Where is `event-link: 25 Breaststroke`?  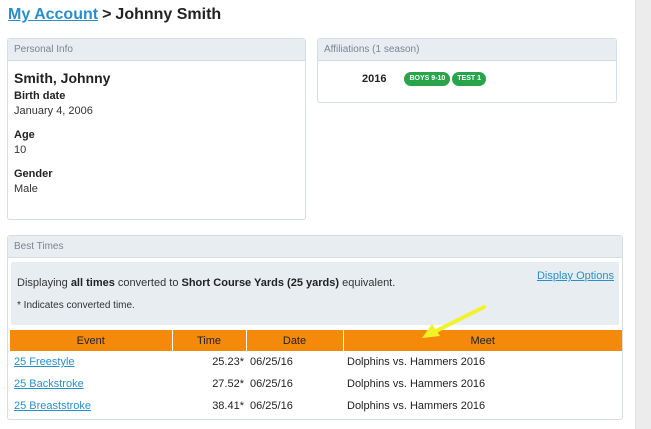
event-link: 25 Breaststroke is located at coordinates (52, 406).